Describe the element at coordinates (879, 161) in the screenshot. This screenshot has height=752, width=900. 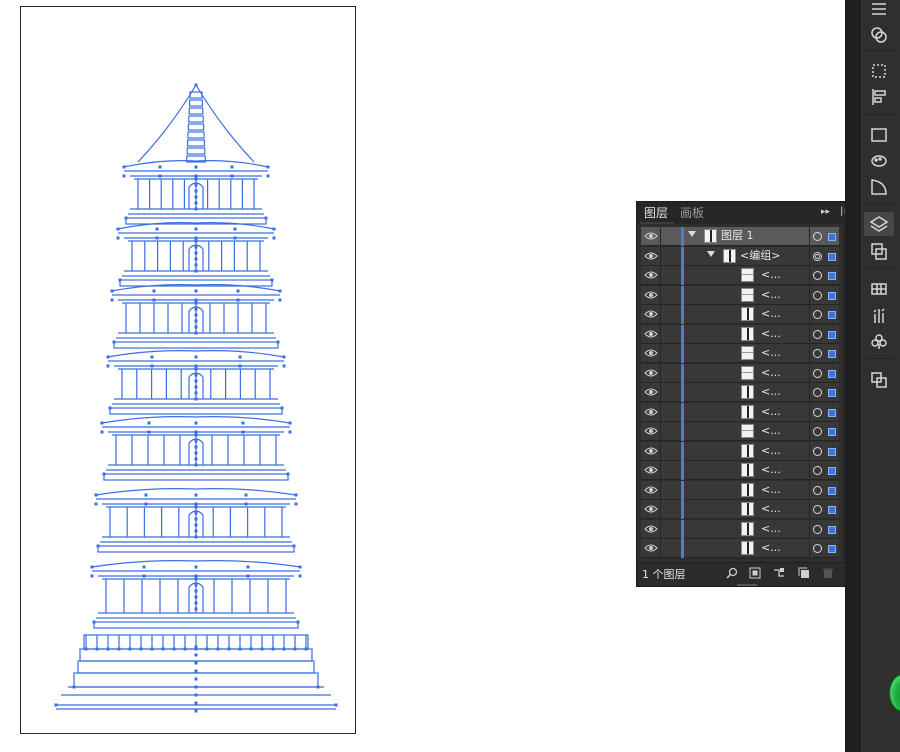
I see `color-guide-icon` at that location.